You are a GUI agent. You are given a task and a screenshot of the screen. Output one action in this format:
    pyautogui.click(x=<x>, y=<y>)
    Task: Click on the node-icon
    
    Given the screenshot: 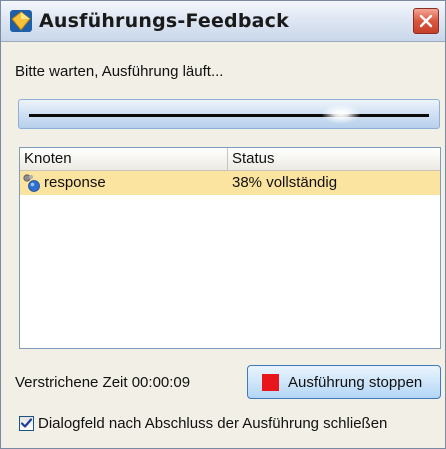 What is the action you would take?
    pyautogui.click(x=32, y=183)
    